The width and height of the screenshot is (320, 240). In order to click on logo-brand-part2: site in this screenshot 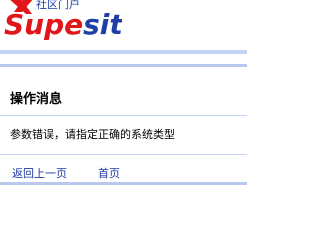, I will do `click(102, 24)`.